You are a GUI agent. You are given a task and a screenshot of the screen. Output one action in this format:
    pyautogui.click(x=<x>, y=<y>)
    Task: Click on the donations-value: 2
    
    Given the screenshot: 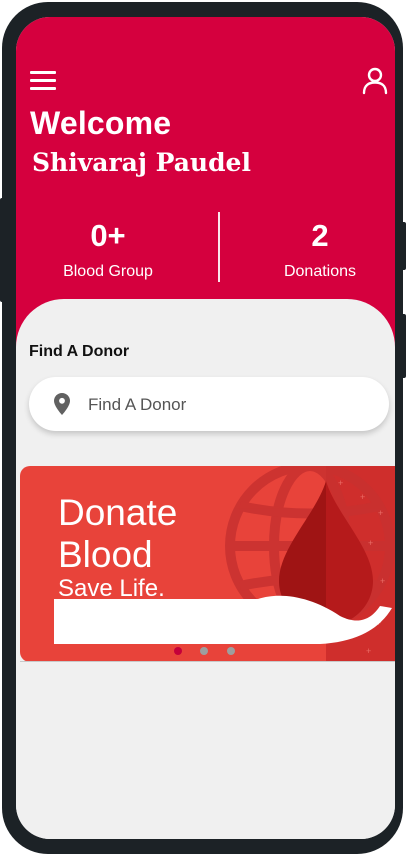 What is the action you would take?
    pyautogui.click(x=320, y=235)
    